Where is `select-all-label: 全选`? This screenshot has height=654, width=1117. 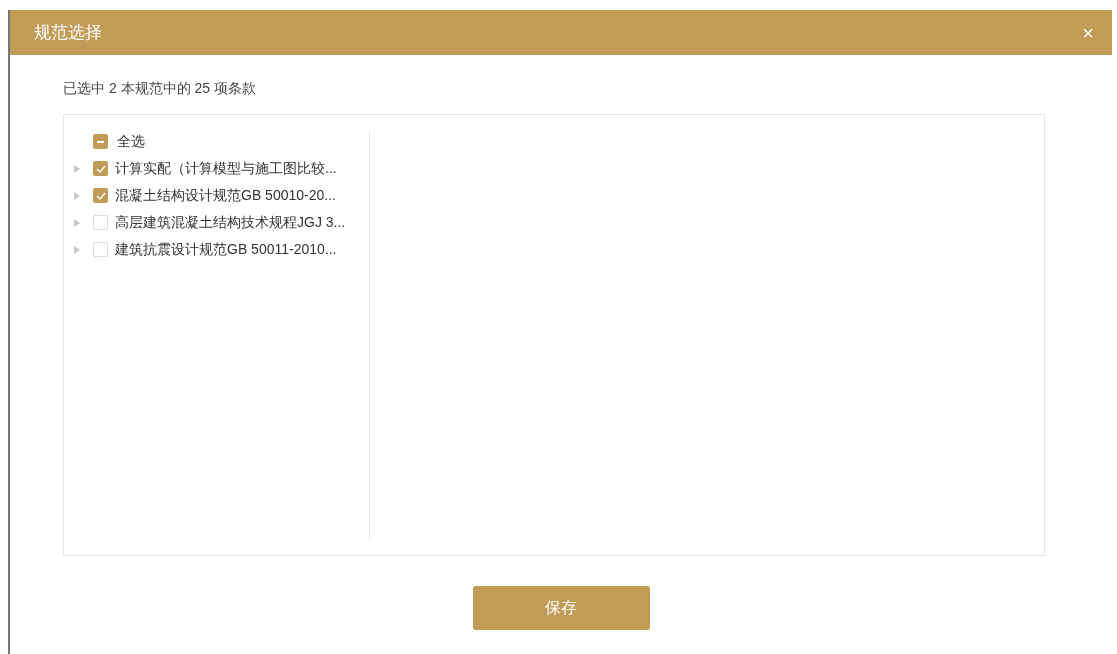
select-all-label: 全选 is located at coordinates (131, 141).